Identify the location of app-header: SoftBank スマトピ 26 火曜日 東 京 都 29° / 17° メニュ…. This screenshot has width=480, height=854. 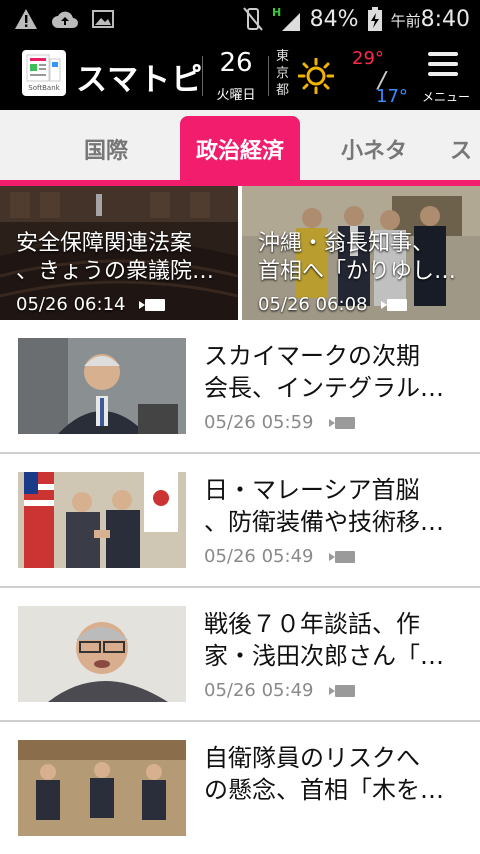
(240, 74).